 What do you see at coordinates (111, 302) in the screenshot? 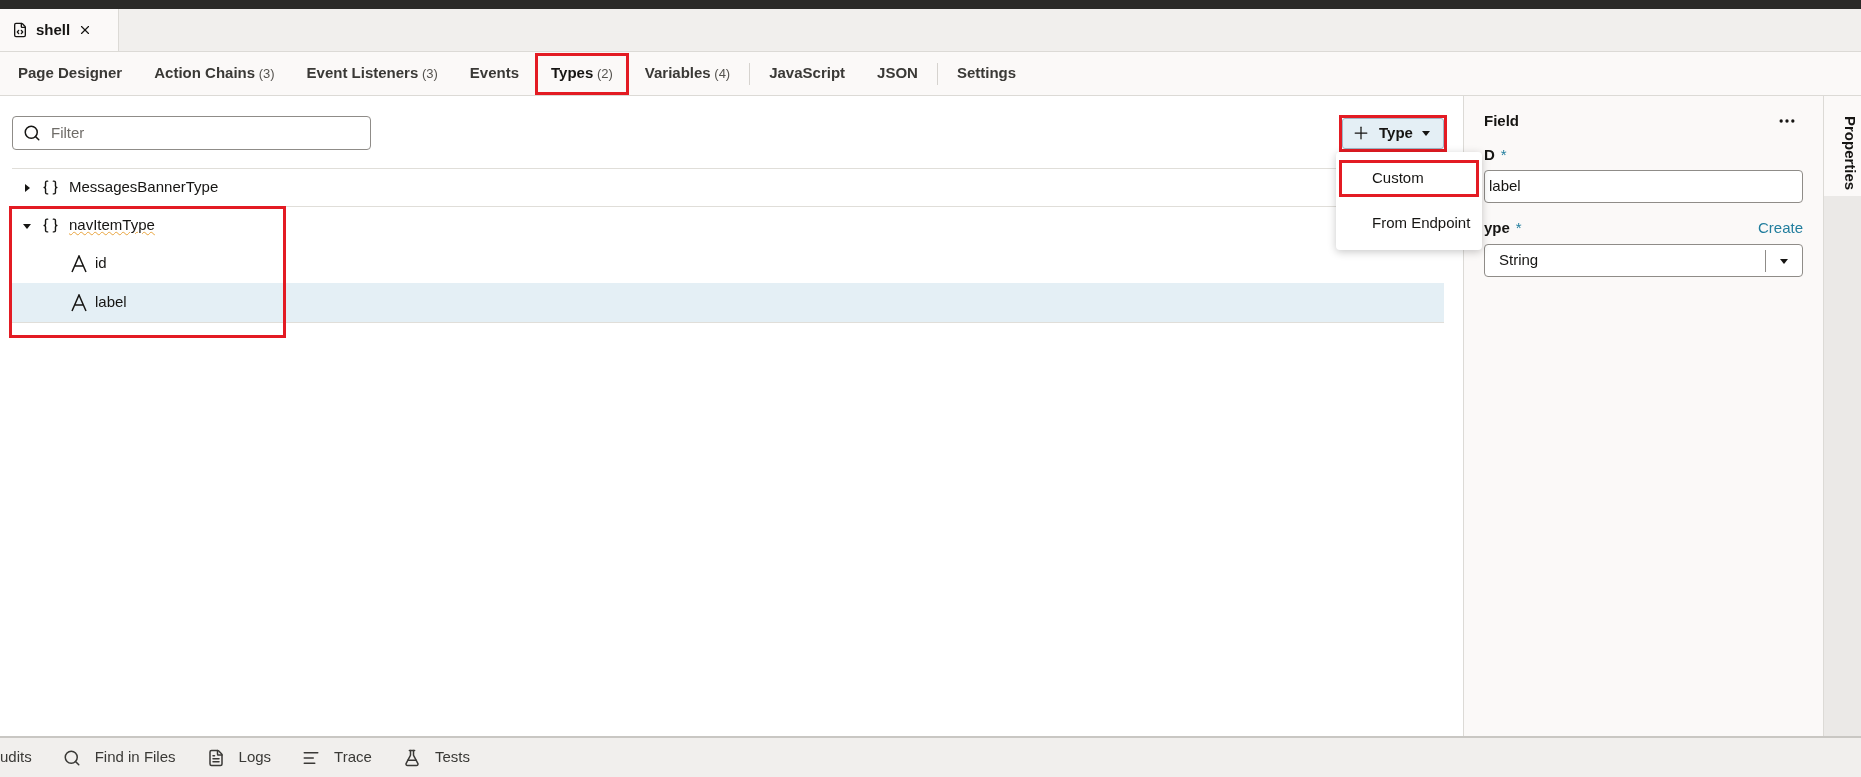
I see `field-name: label` at bounding box center [111, 302].